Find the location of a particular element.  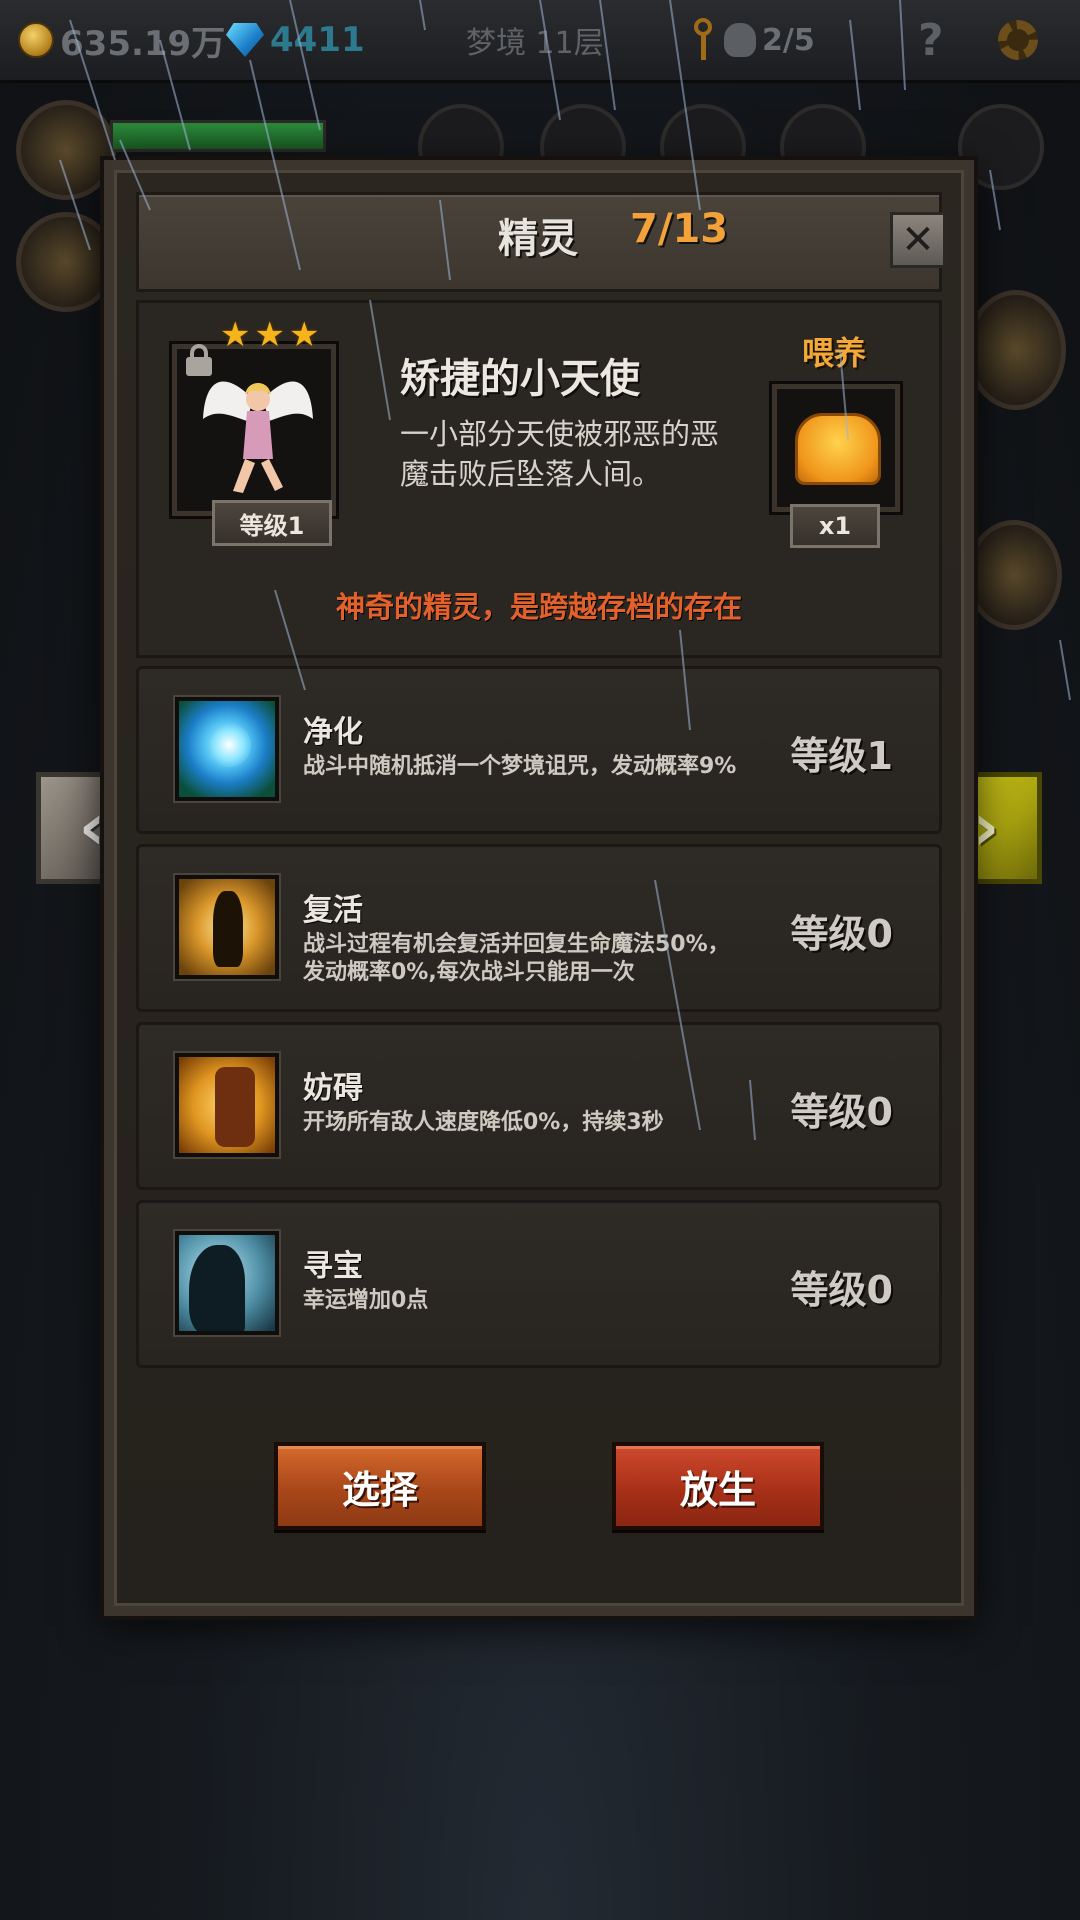

floor-indicator: 梦境 11层 is located at coordinates (535, 40).